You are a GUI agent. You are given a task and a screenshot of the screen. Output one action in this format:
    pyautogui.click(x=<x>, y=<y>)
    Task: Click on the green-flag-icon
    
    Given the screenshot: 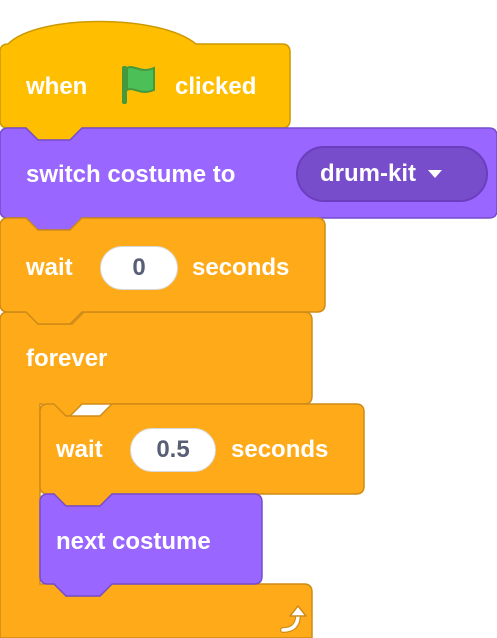 What is the action you would take?
    pyautogui.click(x=138, y=85)
    